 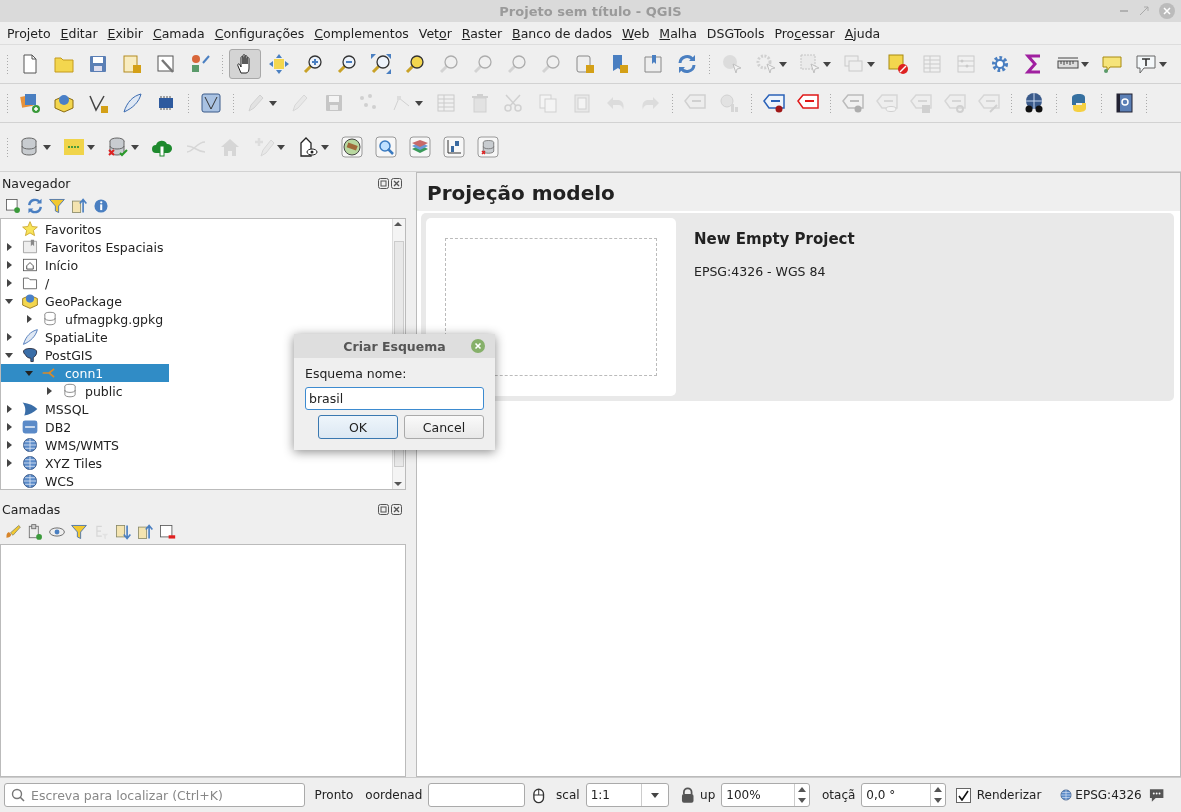 What do you see at coordinates (798, 192) in the screenshot?
I see `section-heading: Projeção modelo` at bounding box center [798, 192].